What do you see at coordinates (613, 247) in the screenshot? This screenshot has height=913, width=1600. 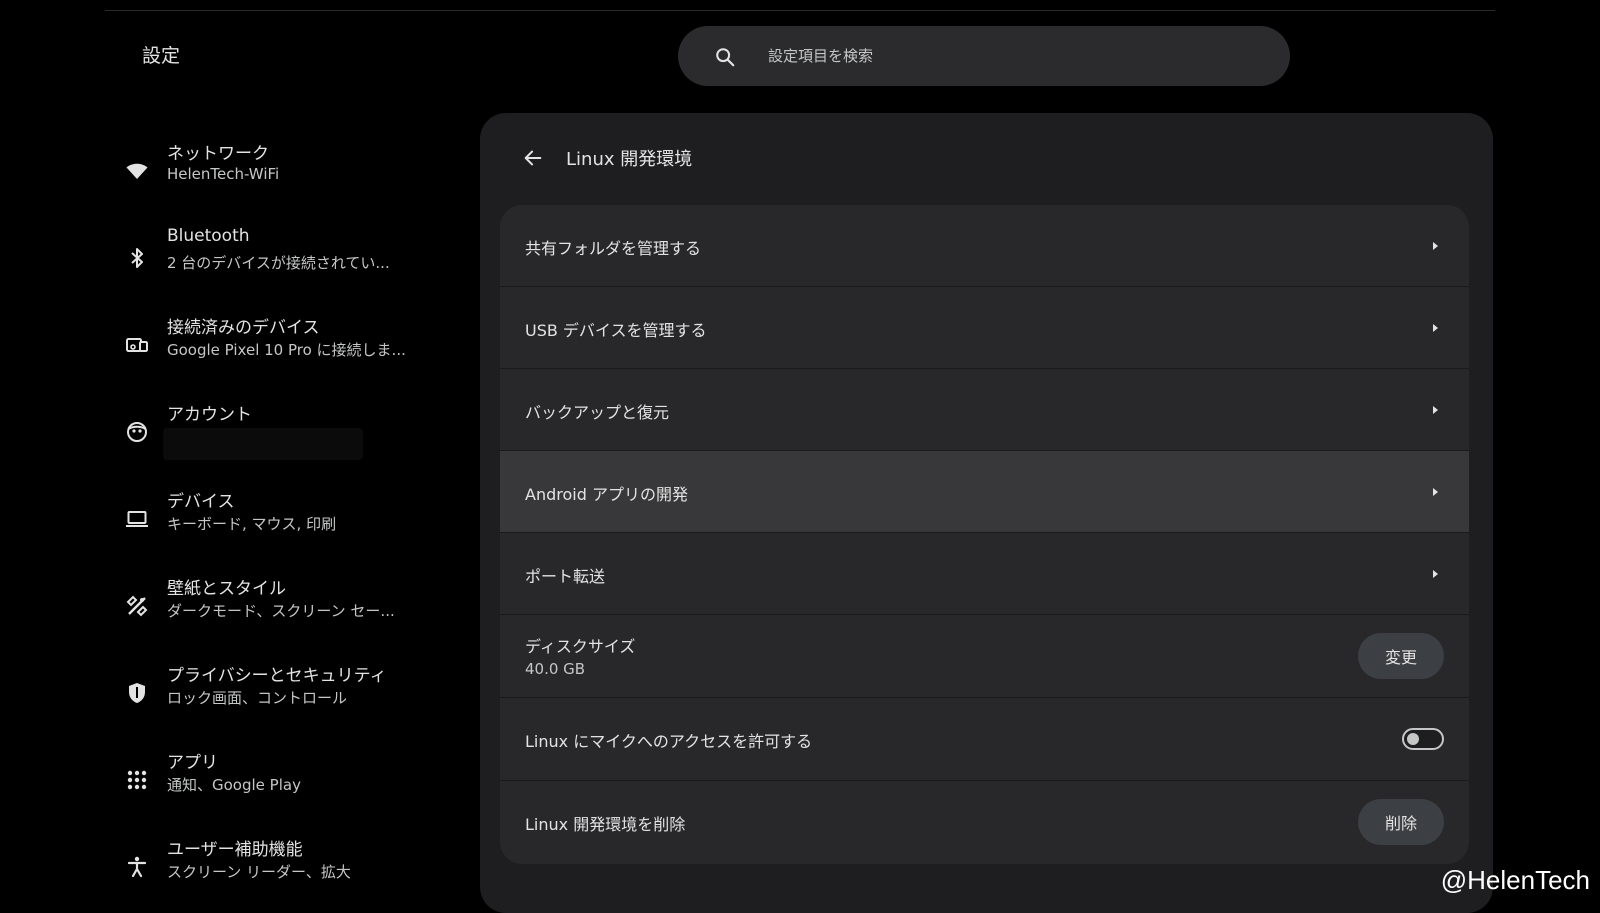 I see `row-label: 共有フォルダを管理する` at bounding box center [613, 247].